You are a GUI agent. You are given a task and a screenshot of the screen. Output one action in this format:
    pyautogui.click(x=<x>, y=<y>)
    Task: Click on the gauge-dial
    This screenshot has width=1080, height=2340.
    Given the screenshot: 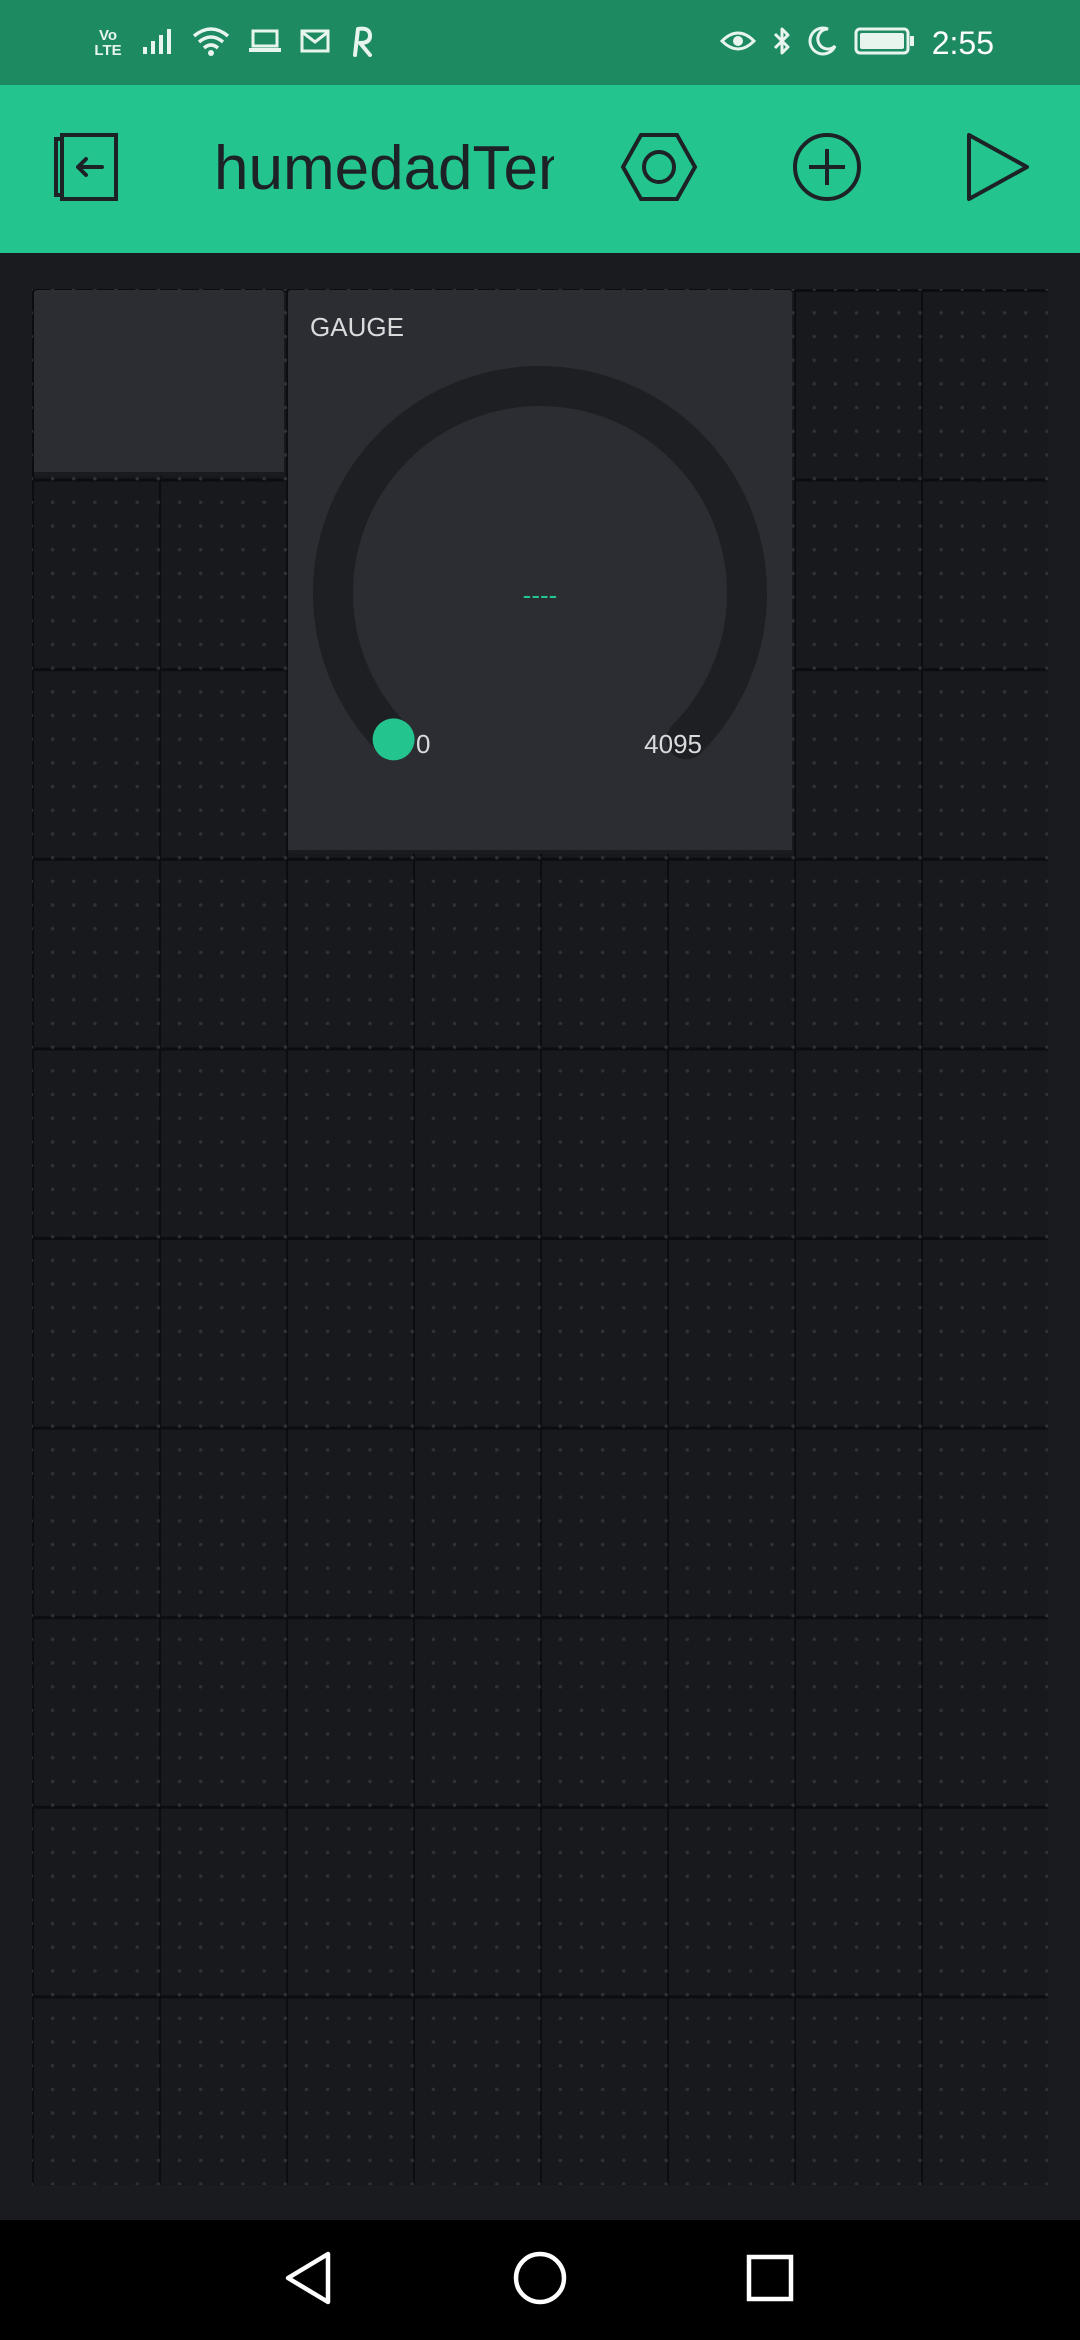 What is the action you would take?
    pyautogui.click(x=540, y=563)
    